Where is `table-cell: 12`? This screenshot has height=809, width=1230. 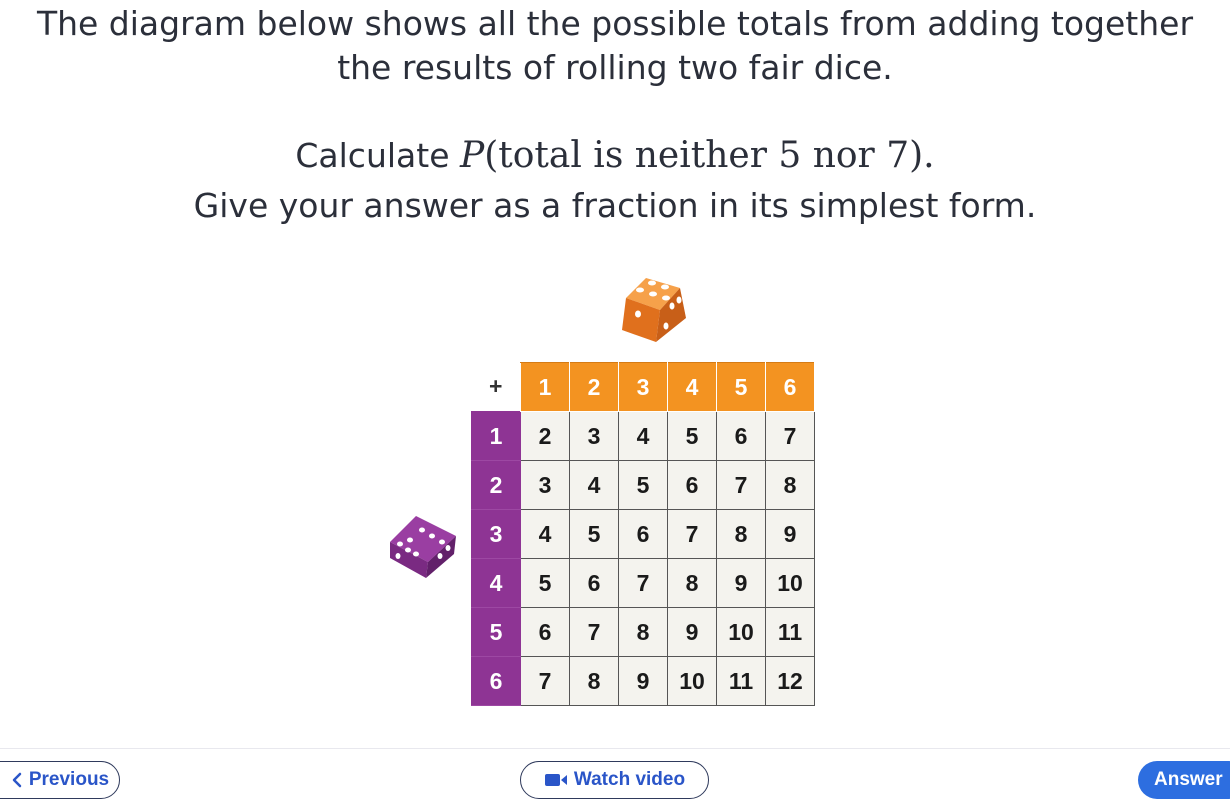
table-cell: 12 is located at coordinates (790, 681).